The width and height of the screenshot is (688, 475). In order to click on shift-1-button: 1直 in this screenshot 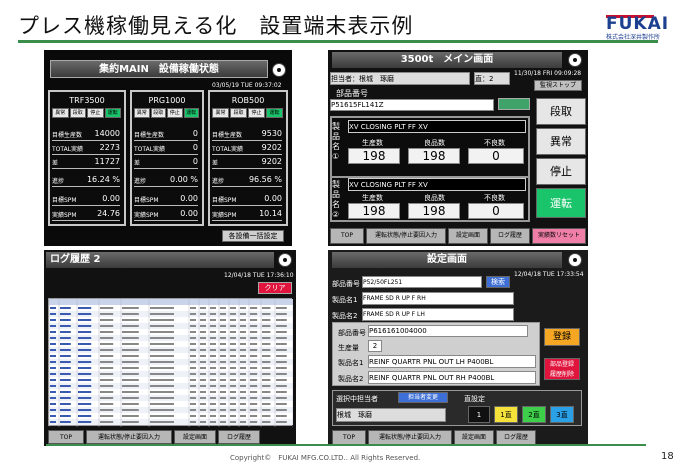, I will do `click(506, 414)`.